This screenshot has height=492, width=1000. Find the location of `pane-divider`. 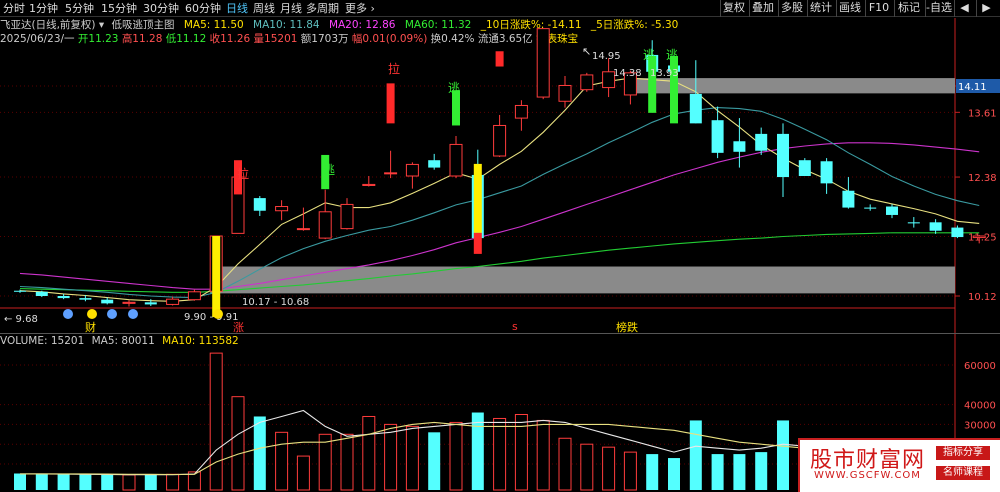

pane-divider is located at coordinates (500, 333).